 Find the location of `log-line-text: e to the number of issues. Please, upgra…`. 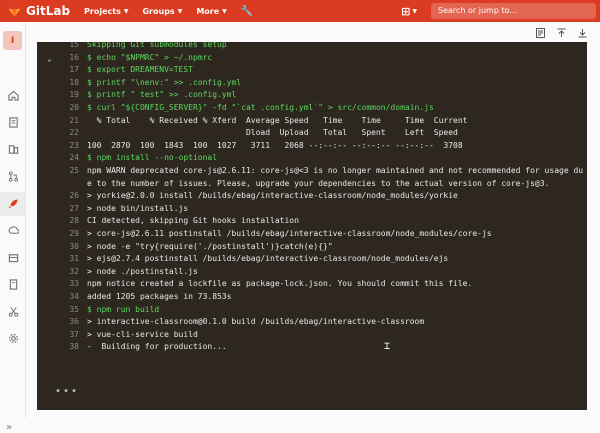

log-line-text: e to the number of issues. Please, upgra… is located at coordinates (318, 183).